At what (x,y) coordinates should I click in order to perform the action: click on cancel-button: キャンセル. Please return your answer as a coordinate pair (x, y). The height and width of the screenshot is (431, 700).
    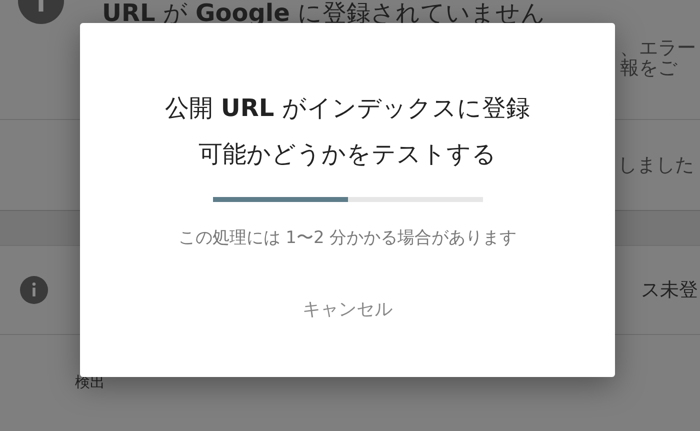
    Looking at the image, I should click on (347, 309).